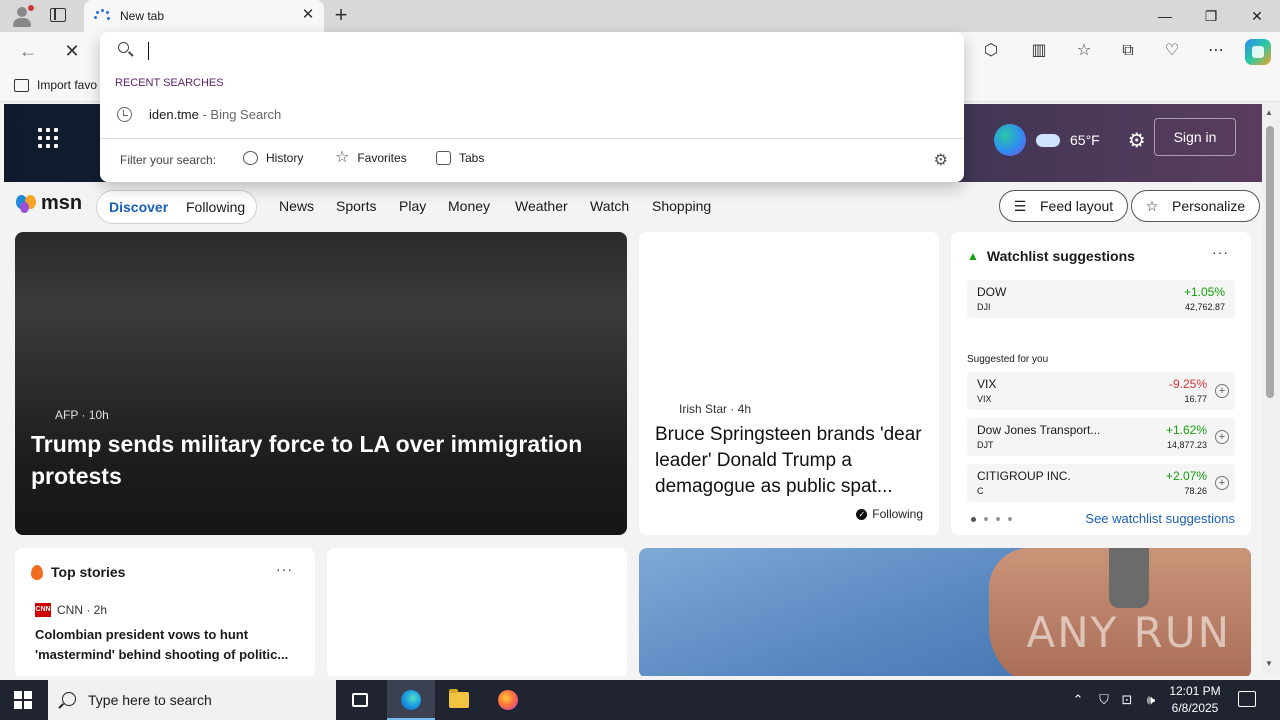 This screenshot has height=720, width=1280. I want to click on nav-sports: Sports, so click(356, 206).